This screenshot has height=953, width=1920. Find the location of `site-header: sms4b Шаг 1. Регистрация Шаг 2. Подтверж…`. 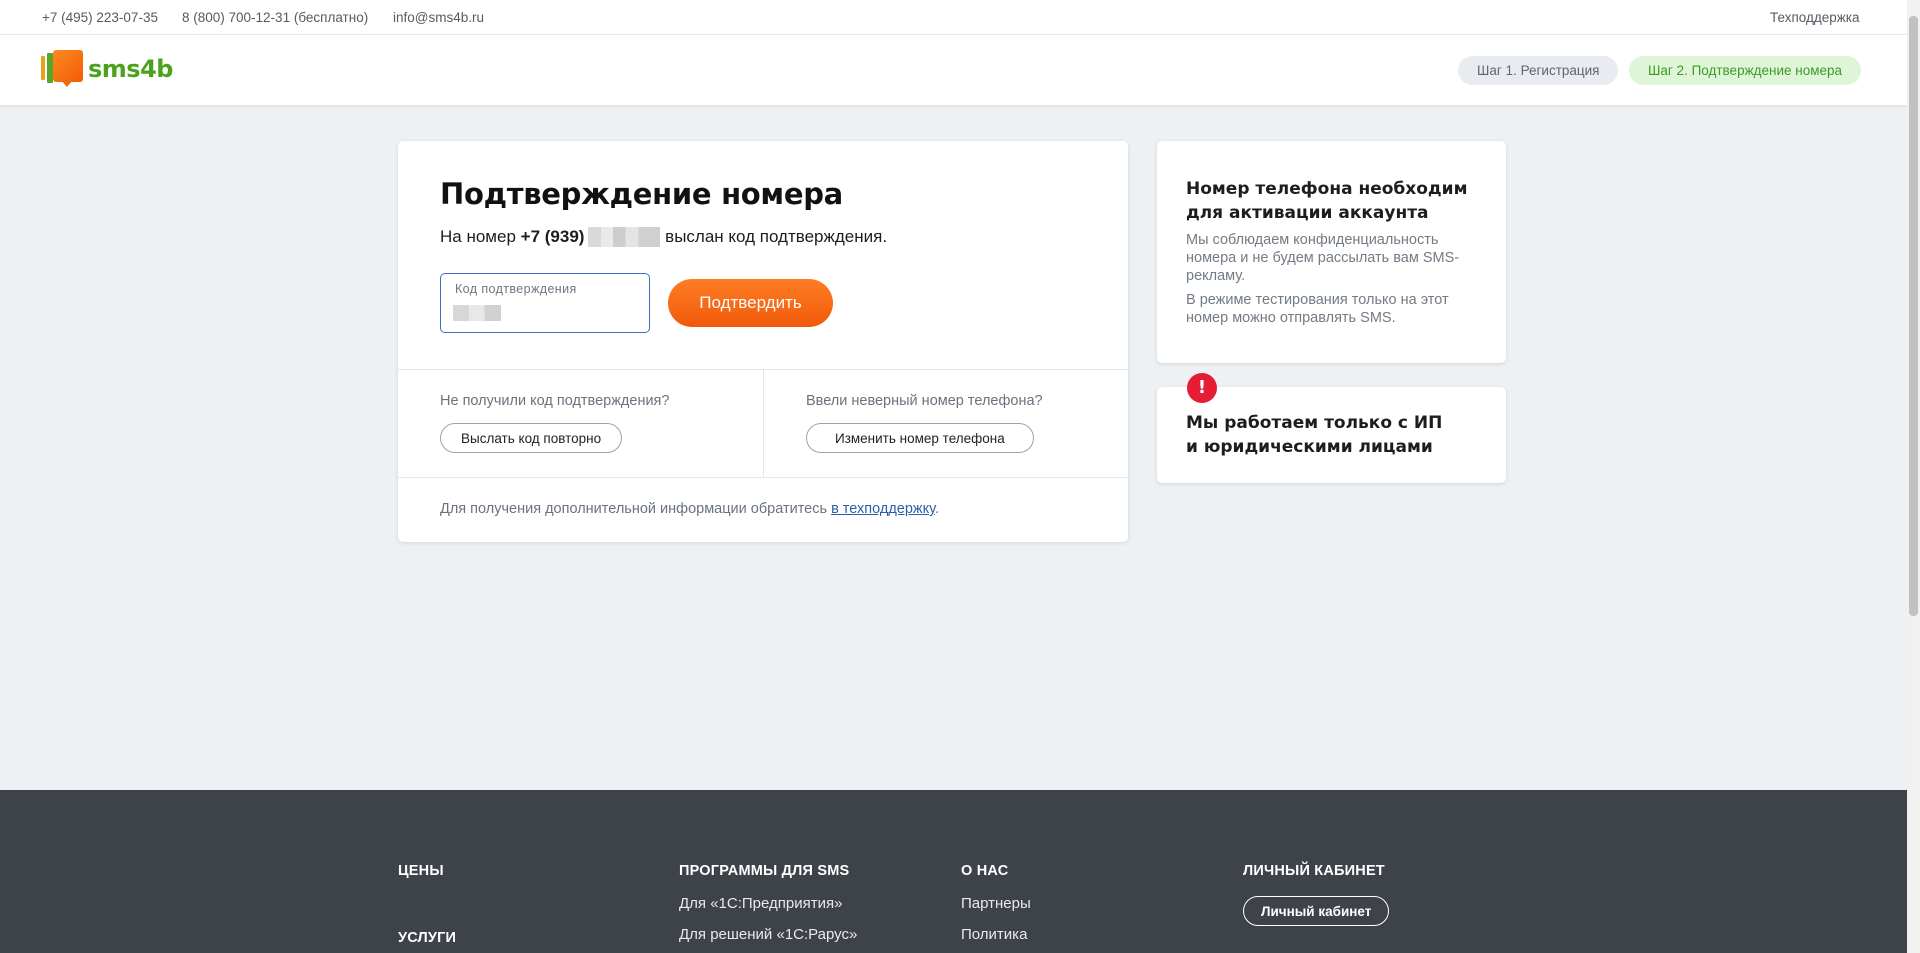

site-header: sms4b Шаг 1. Регистрация Шаг 2. Подтверж… is located at coordinates (953, 70).